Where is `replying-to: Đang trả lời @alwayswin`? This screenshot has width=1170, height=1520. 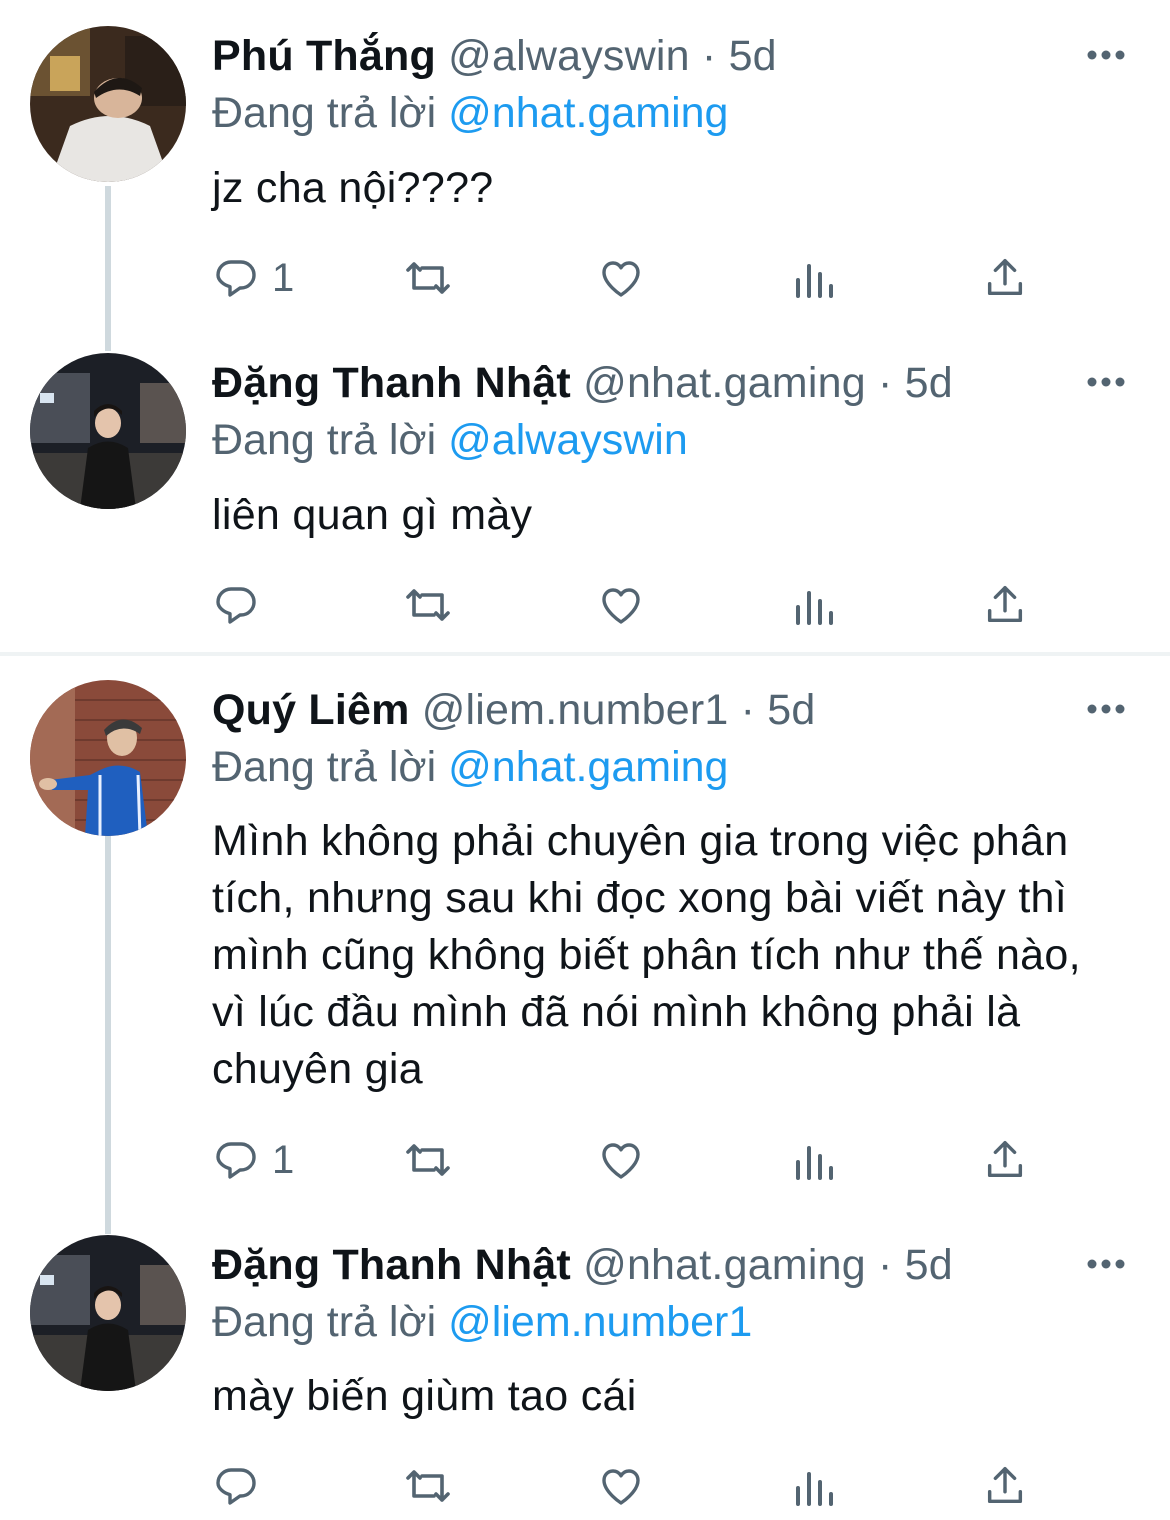
replying-to: Đang trả lời @alwayswin is located at coordinates (450, 440).